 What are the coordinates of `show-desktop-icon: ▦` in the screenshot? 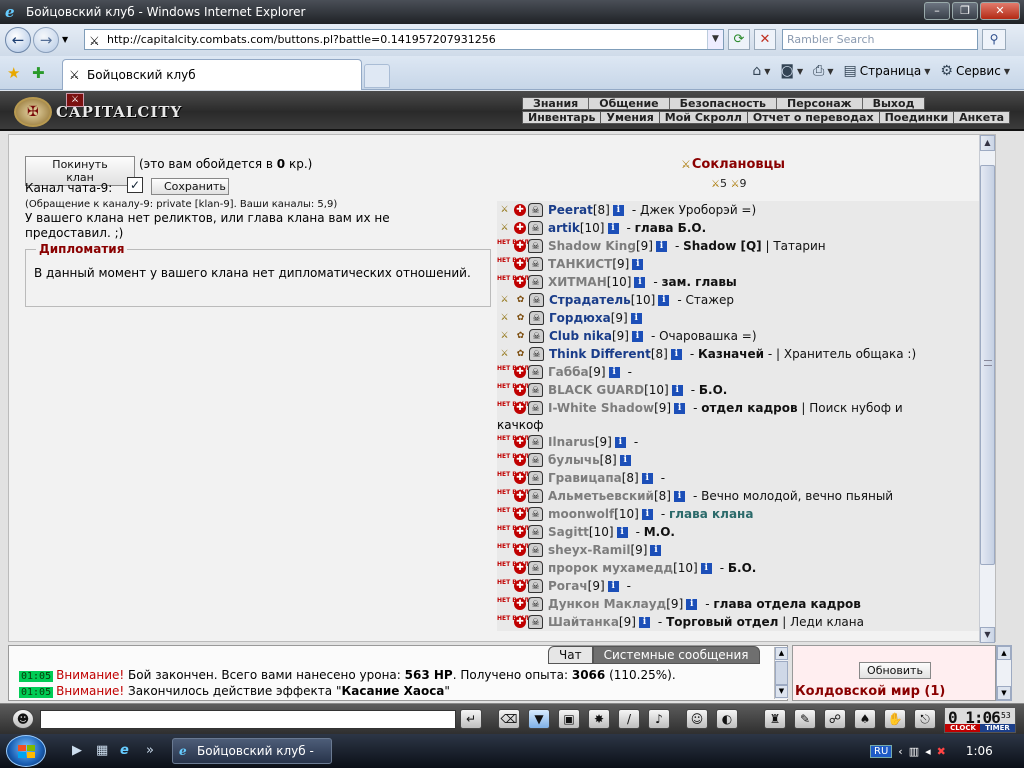 It's located at (102, 750).